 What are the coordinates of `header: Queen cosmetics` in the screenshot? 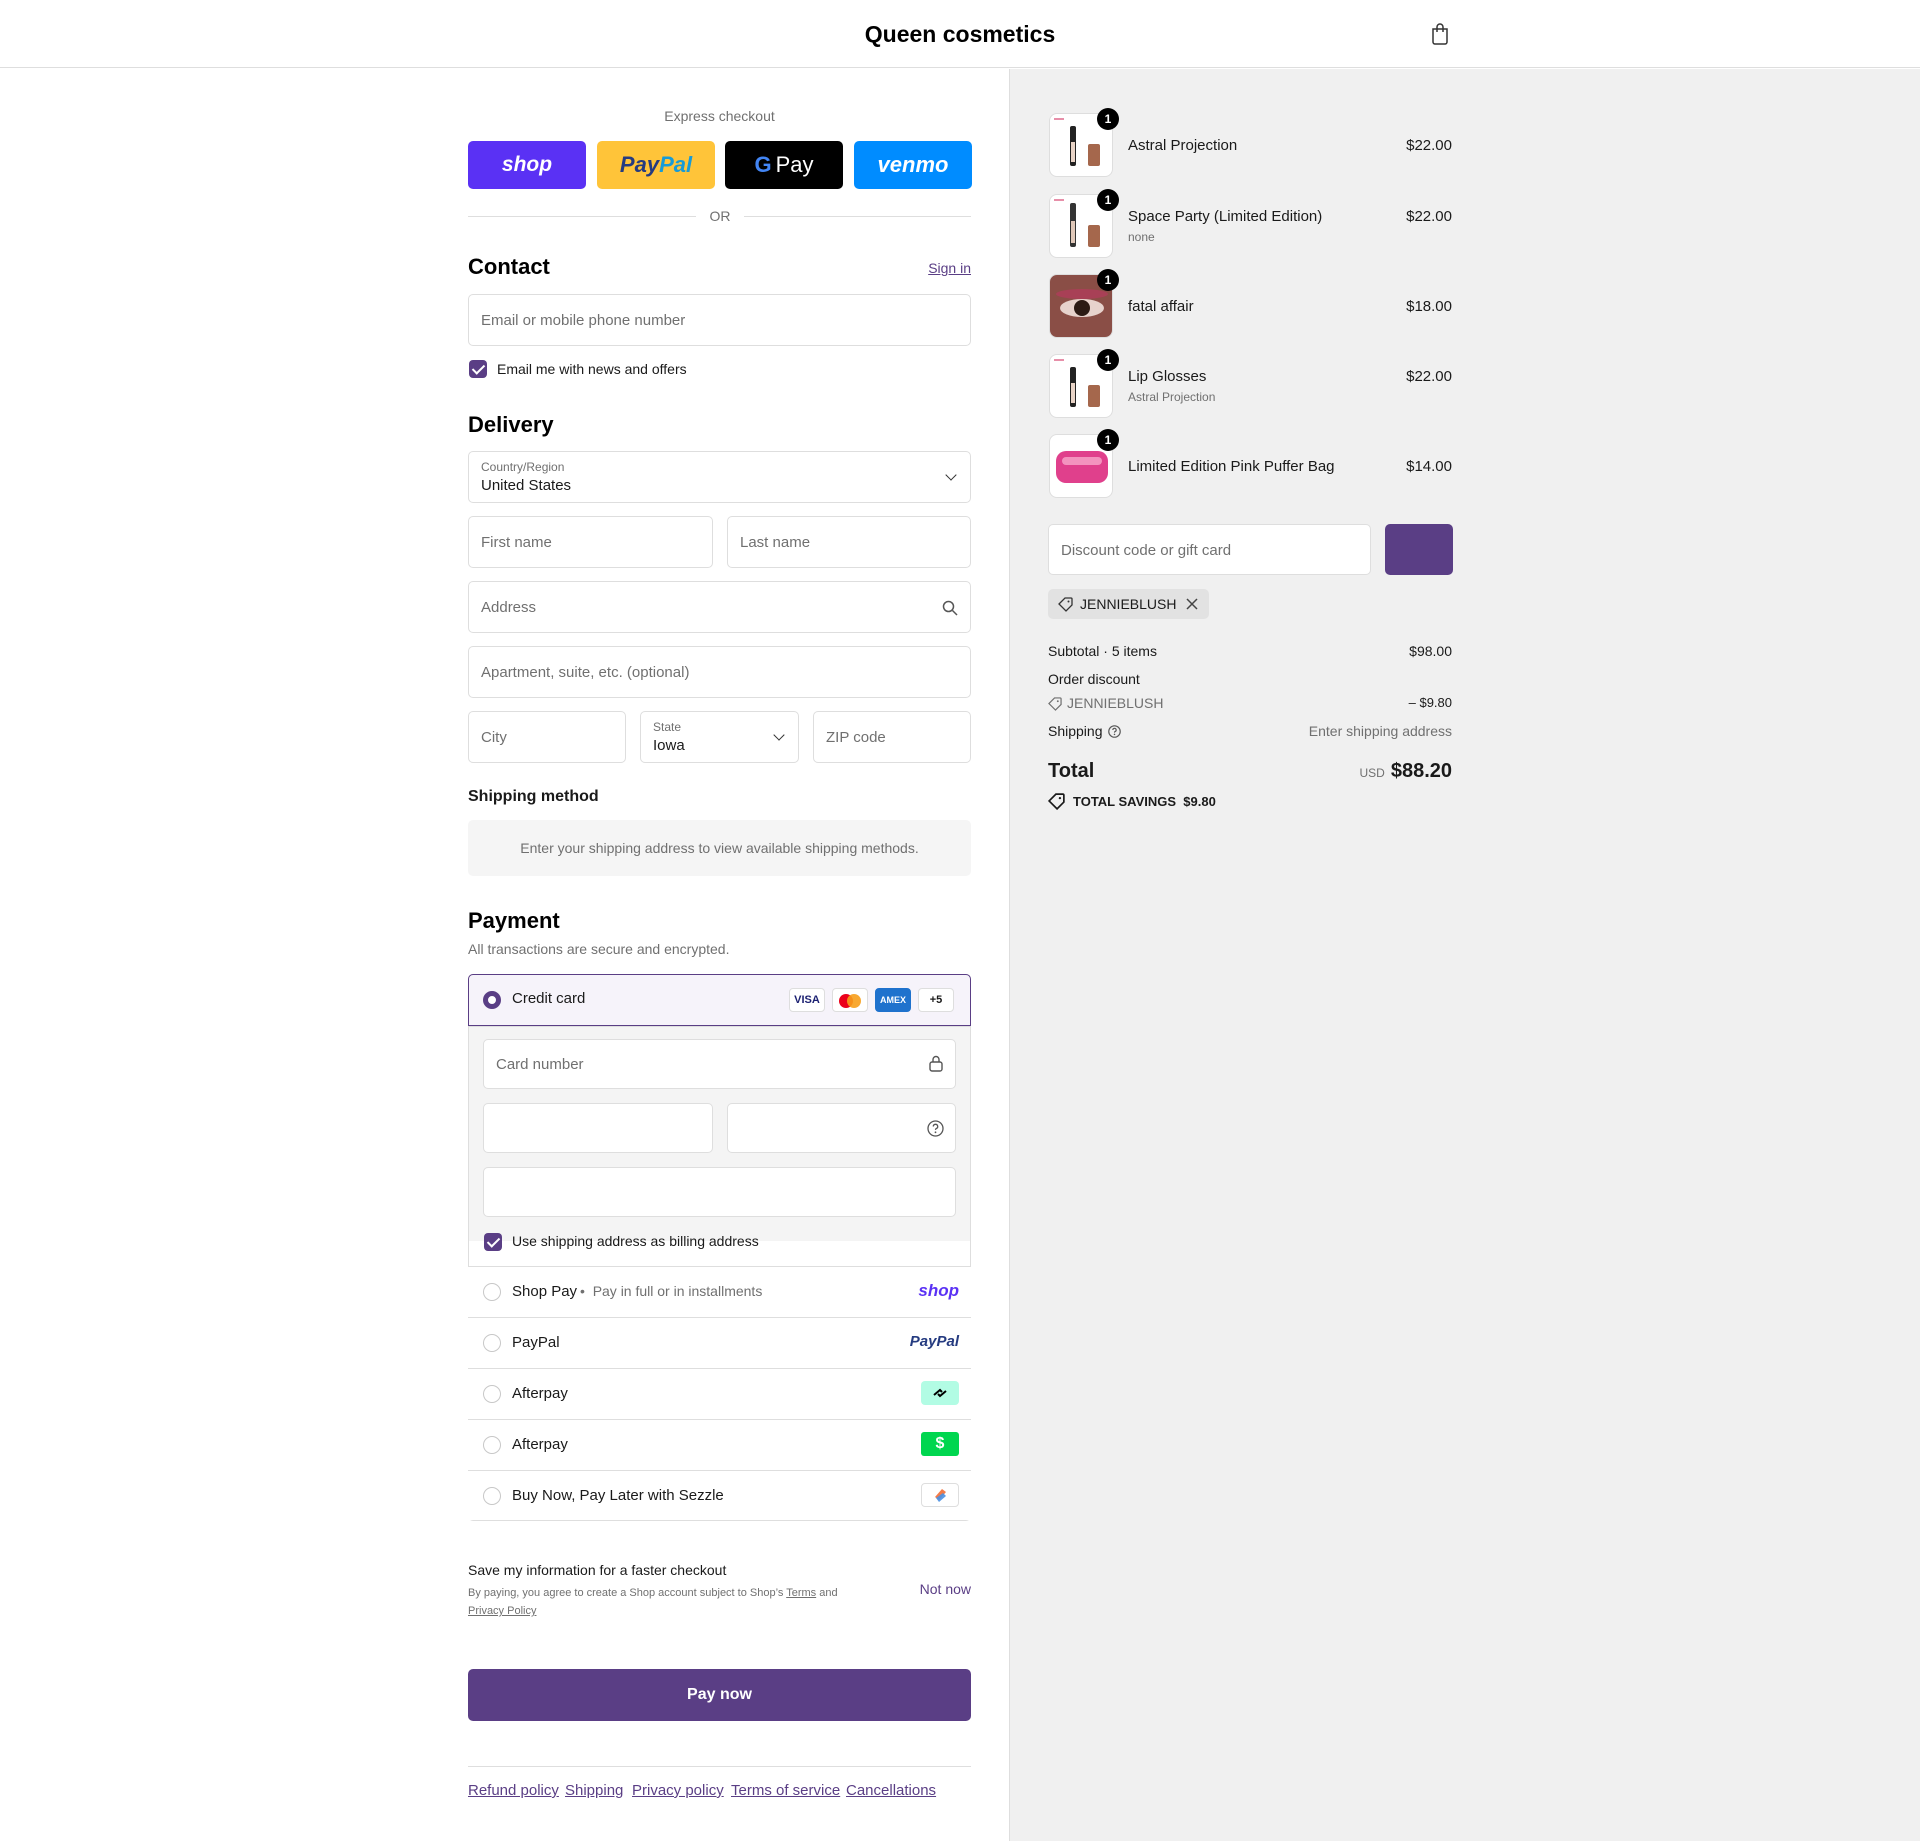 It's located at (960, 34).